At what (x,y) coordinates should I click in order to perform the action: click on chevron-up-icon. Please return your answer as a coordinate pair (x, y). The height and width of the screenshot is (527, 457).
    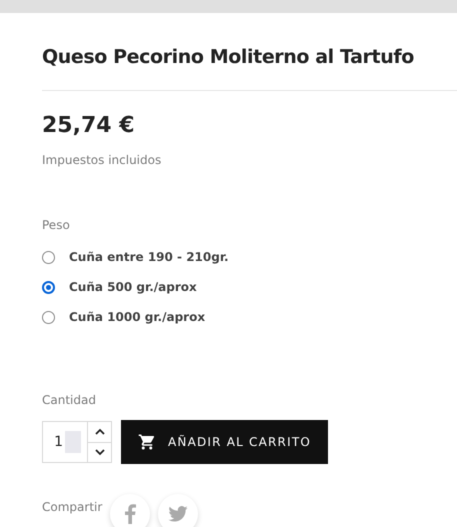
    Looking at the image, I should click on (99, 432).